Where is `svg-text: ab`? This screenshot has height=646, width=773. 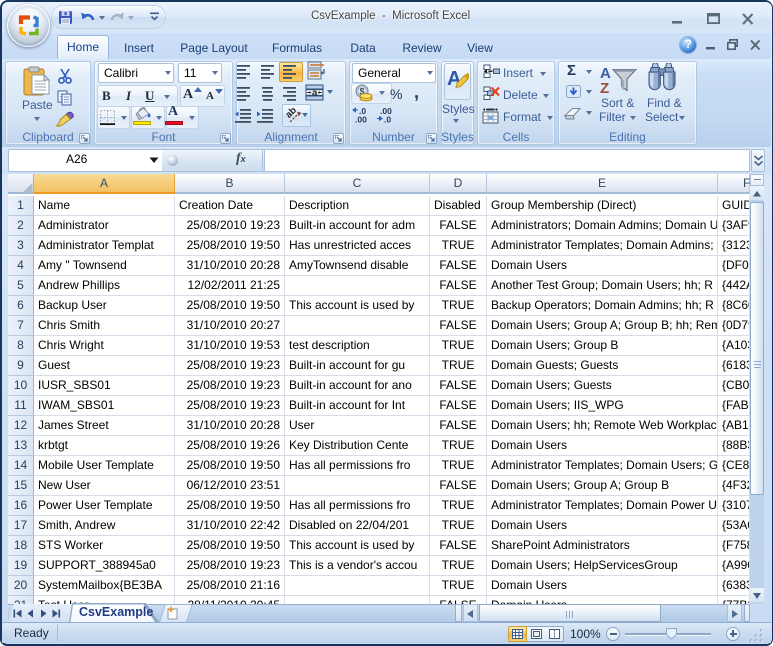 svg-text: ab is located at coordinates (292, 113).